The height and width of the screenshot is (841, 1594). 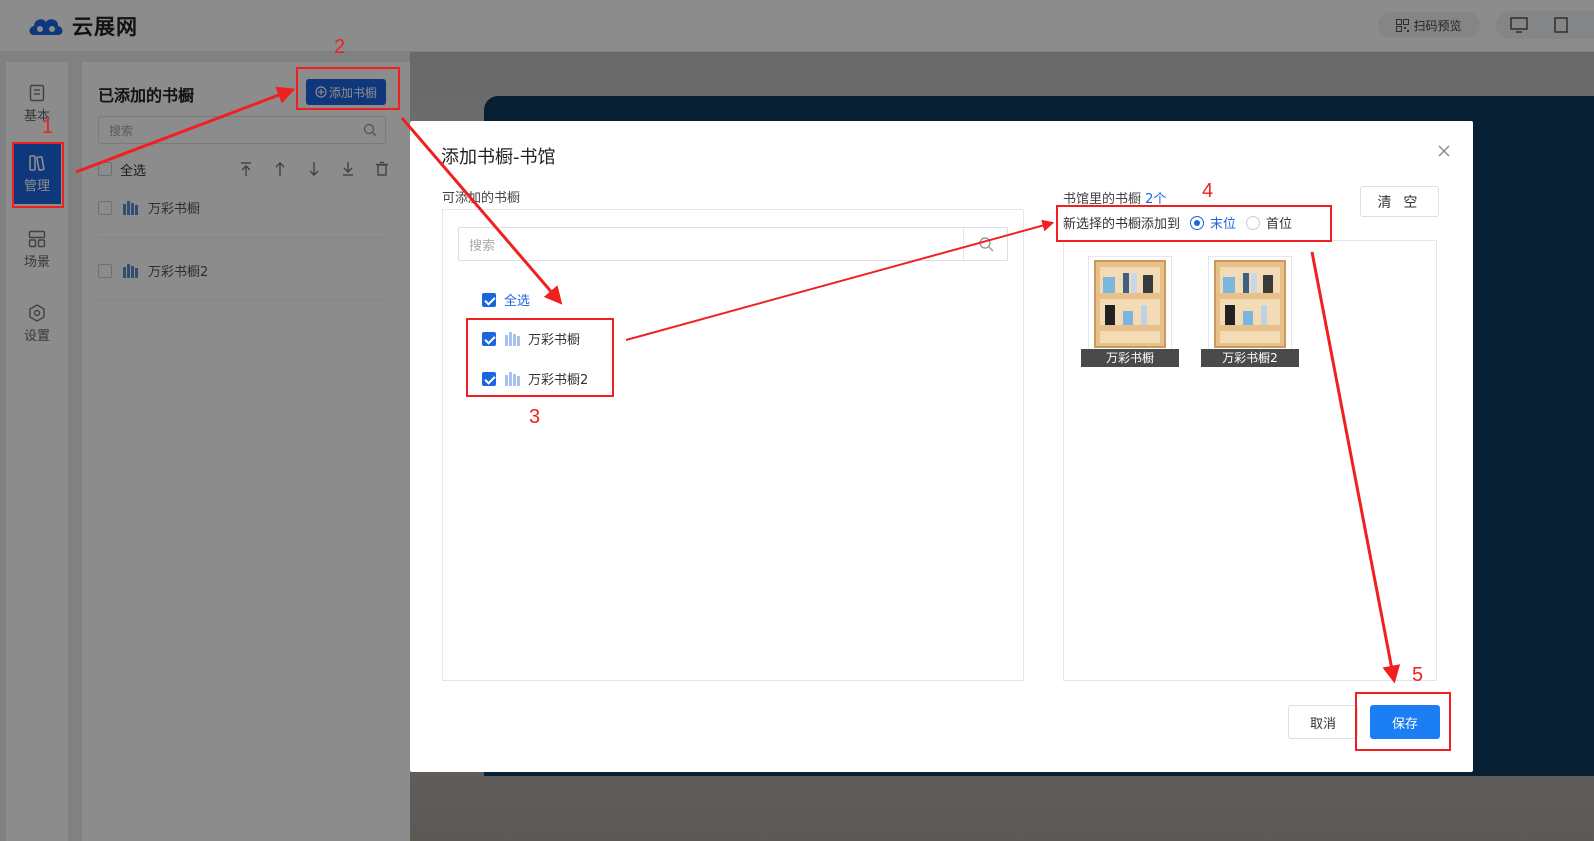 I want to click on list-item: 万彩书橱, so click(x=531, y=338).